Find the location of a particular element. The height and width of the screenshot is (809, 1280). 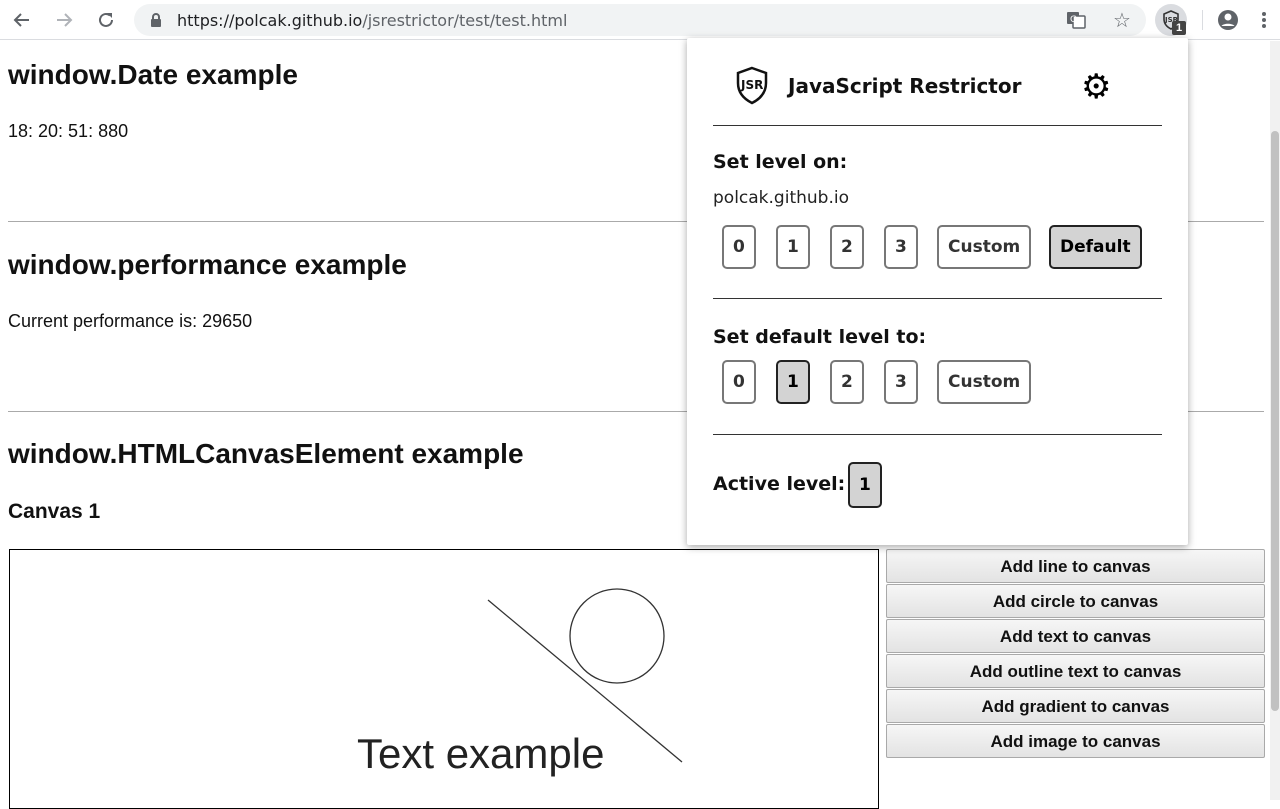

lock-icon is located at coordinates (156, 22).